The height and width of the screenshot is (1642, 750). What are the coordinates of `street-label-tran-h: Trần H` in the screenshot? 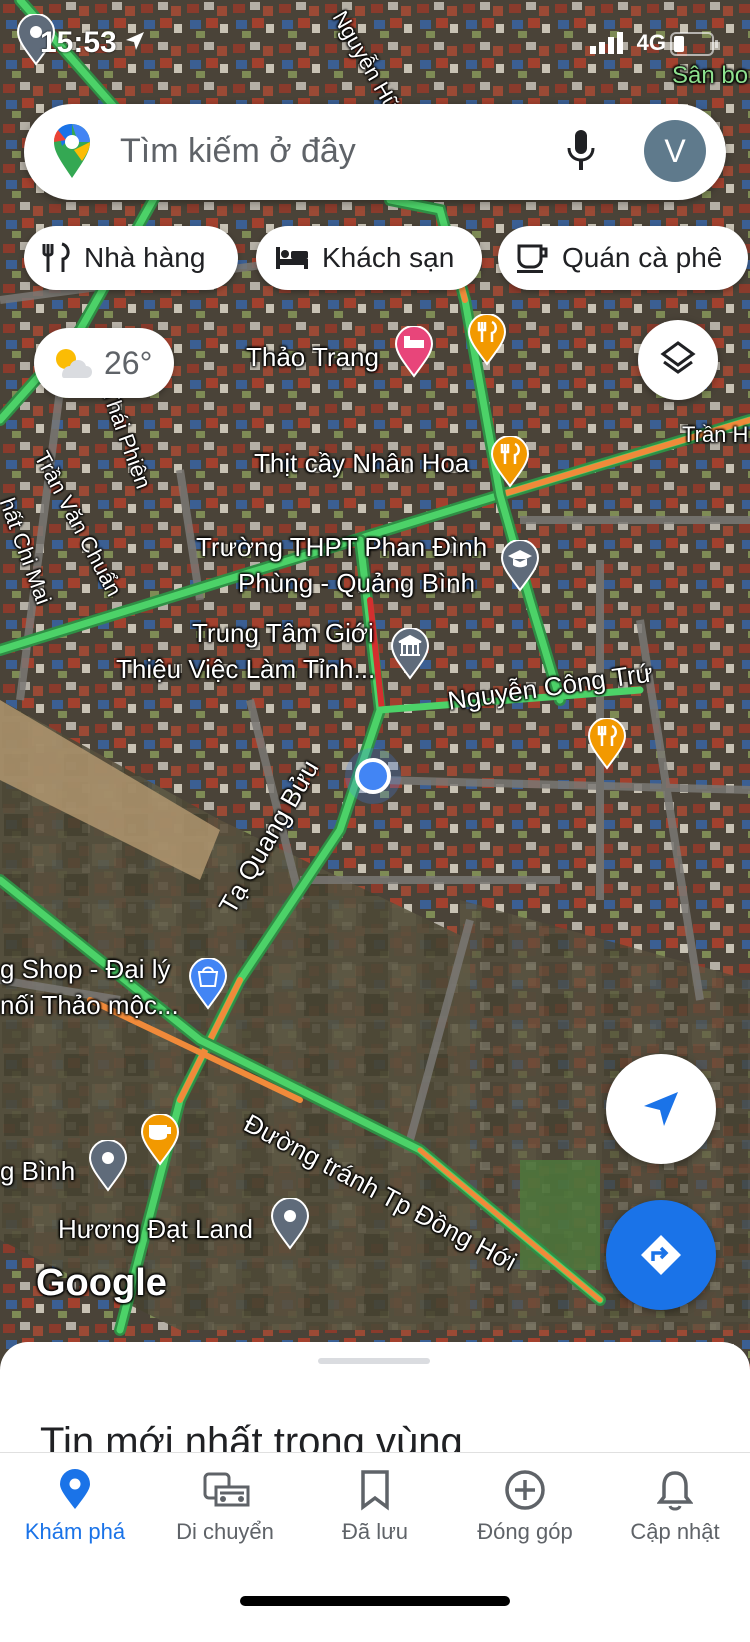 It's located at (715, 434).